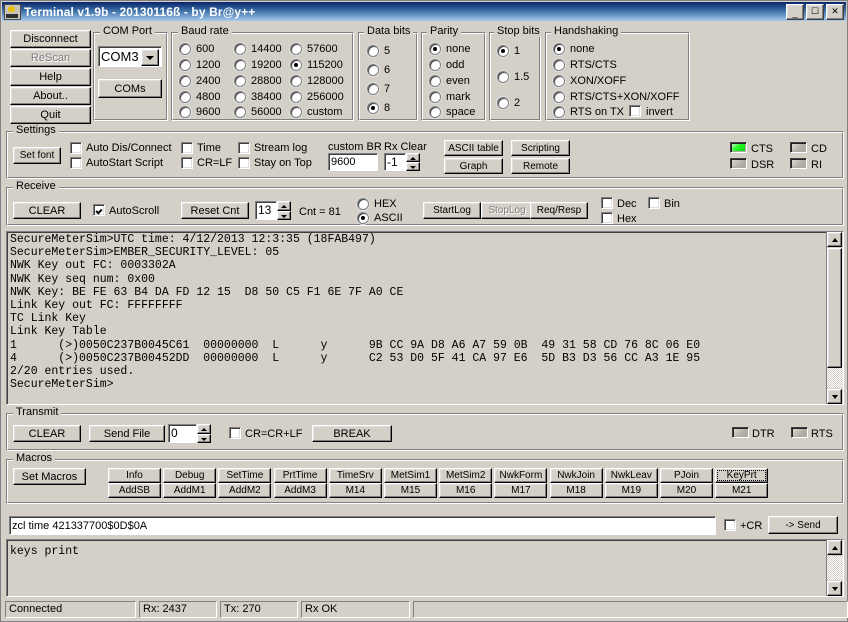 This screenshot has height=622, width=848. I want to click on rx-clear-up-icon, so click(413, 157).